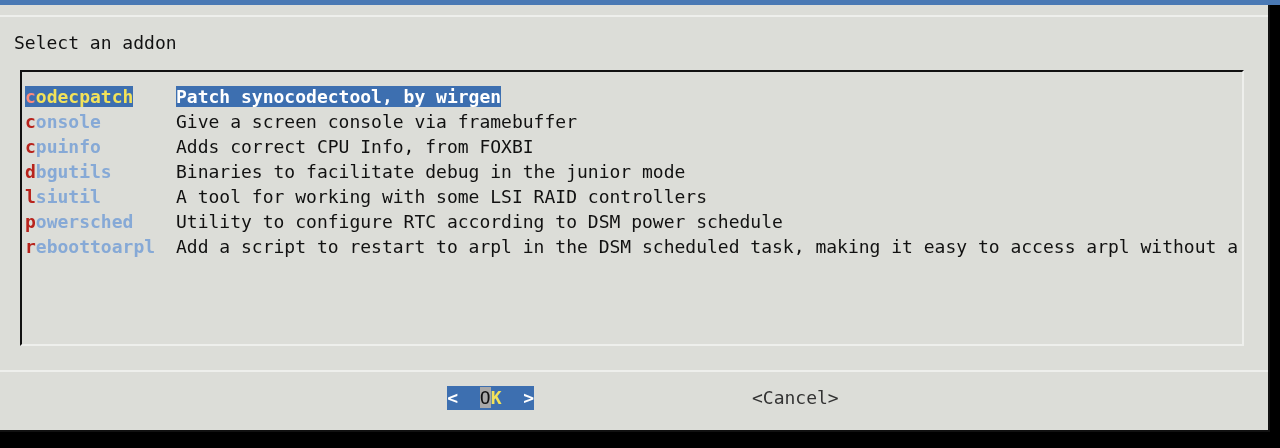 The height and width of the screenshot is (448, 1280). What do you see at coordinates (339, 96) in the screenshot?
I see `addon-description: Patch synocodectool, by wirgen` at bounding box center [339, 96].